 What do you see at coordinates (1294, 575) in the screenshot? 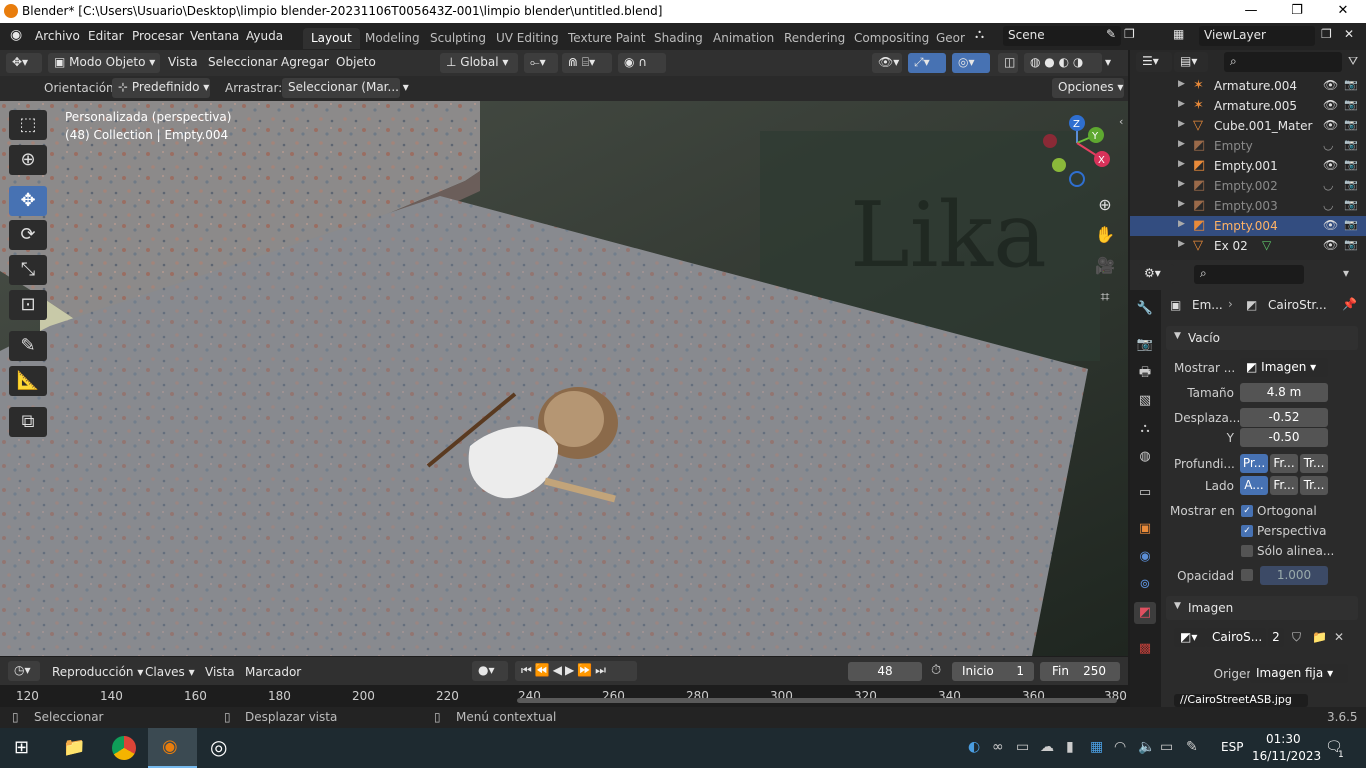
I see `opacity-field: 1.000` at bounding box center [1294, 575].